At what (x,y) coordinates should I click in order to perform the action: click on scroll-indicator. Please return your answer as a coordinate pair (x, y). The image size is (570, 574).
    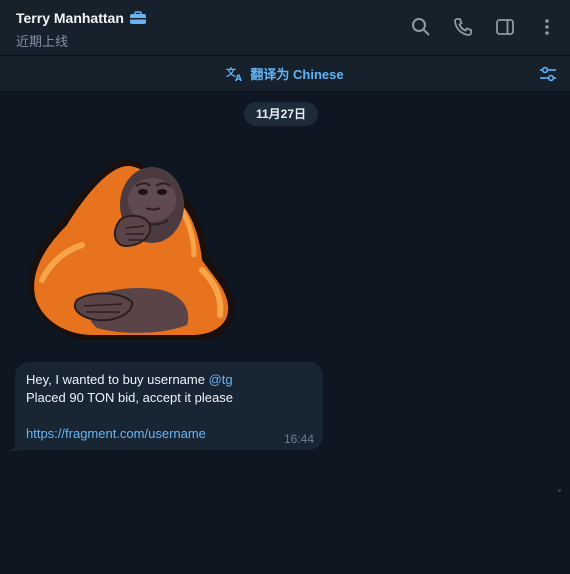
    Looking at the image, I should click on (559, 490).